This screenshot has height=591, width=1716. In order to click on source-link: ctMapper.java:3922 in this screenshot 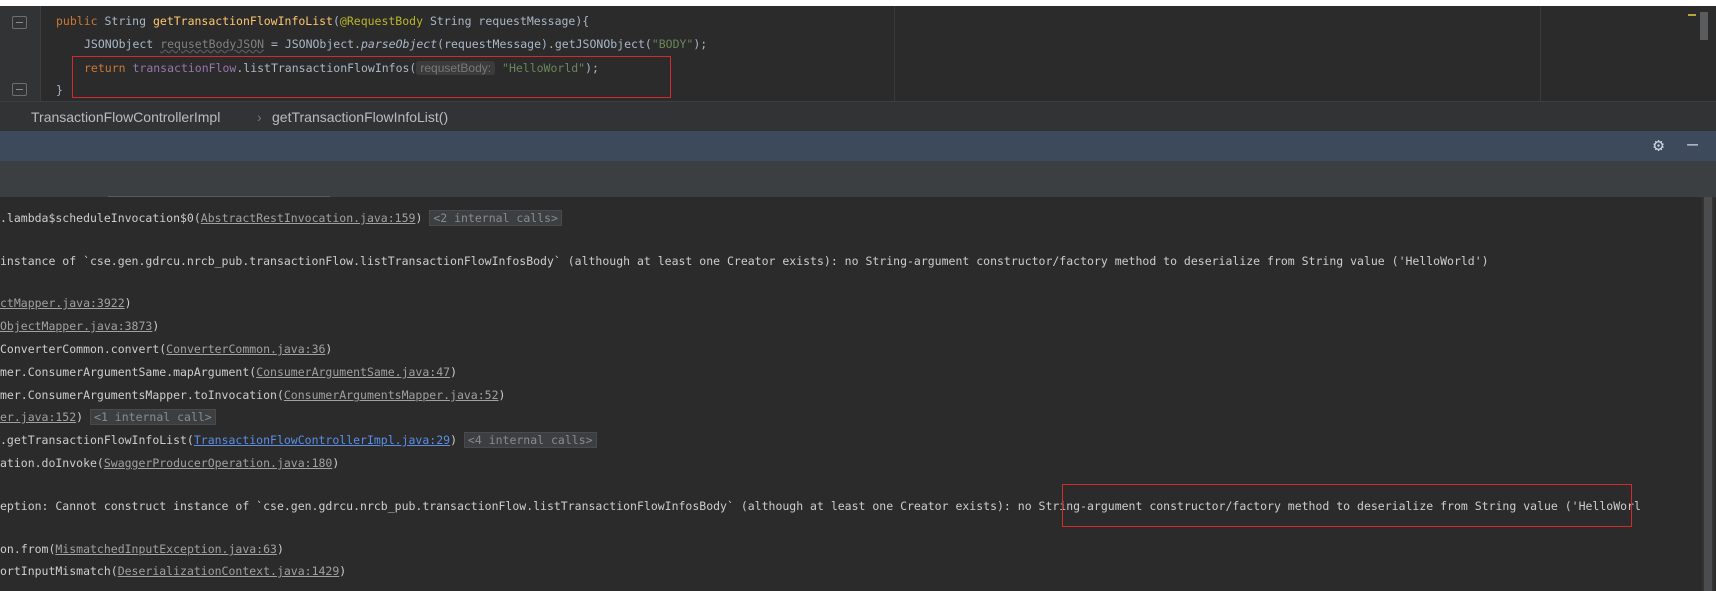, I will do `click(62, 303)`.